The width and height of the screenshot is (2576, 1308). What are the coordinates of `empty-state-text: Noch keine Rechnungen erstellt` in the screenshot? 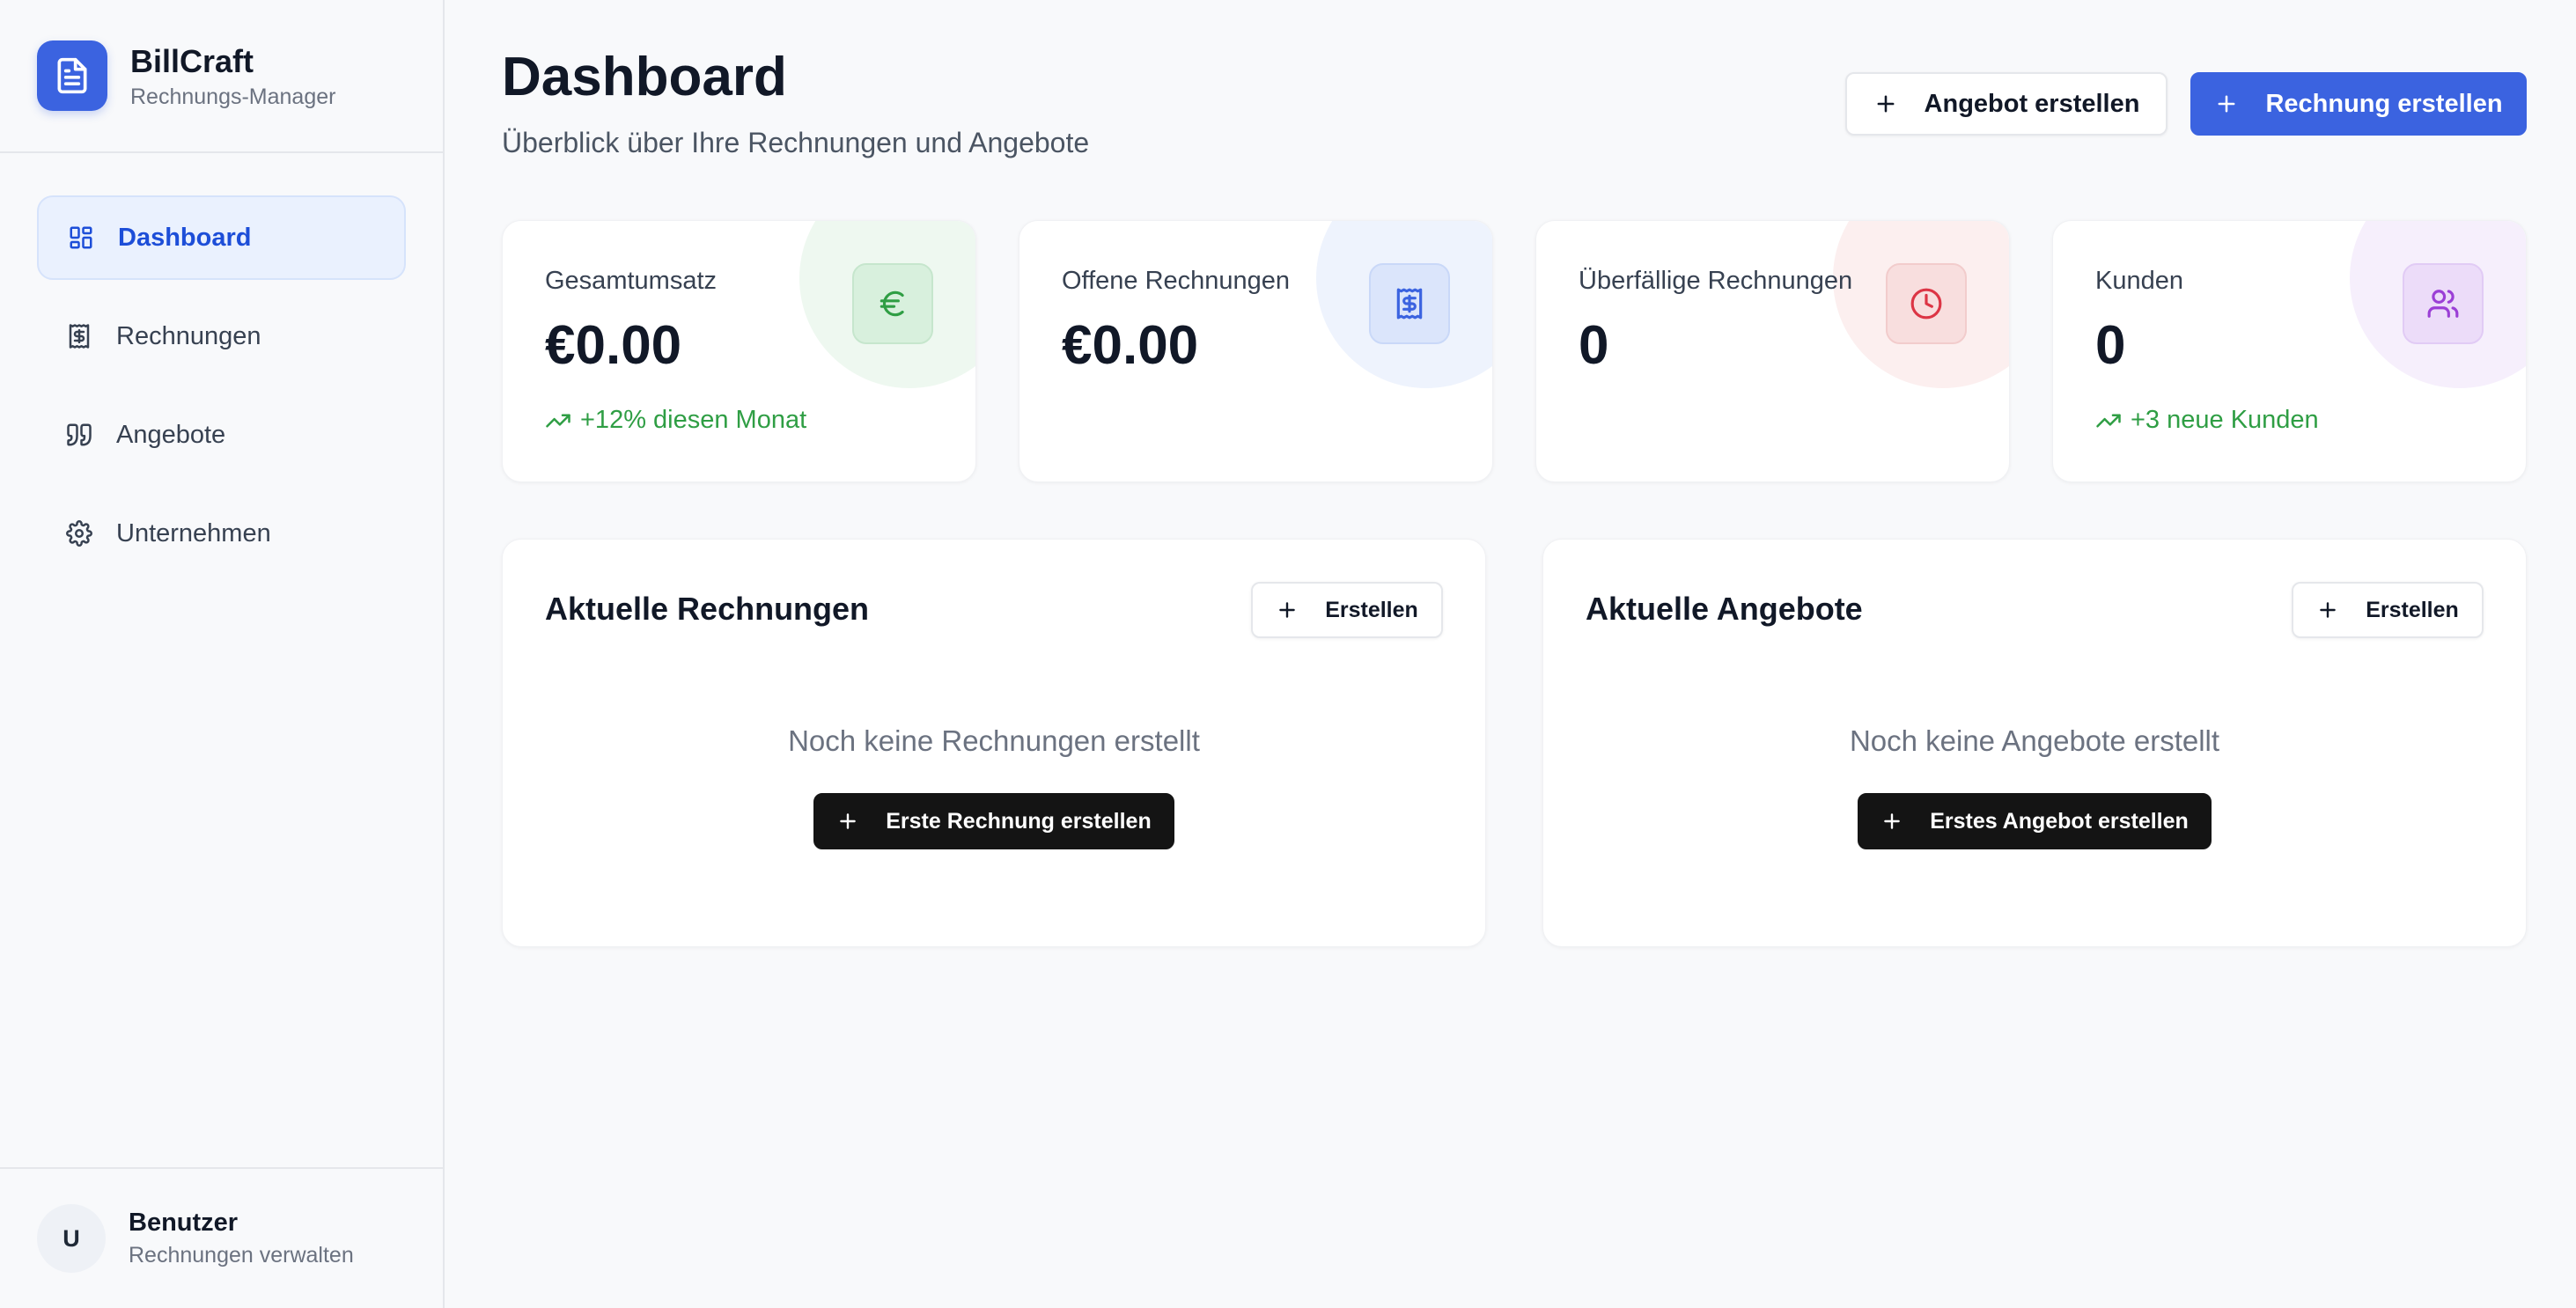 It's located at (994, 740).